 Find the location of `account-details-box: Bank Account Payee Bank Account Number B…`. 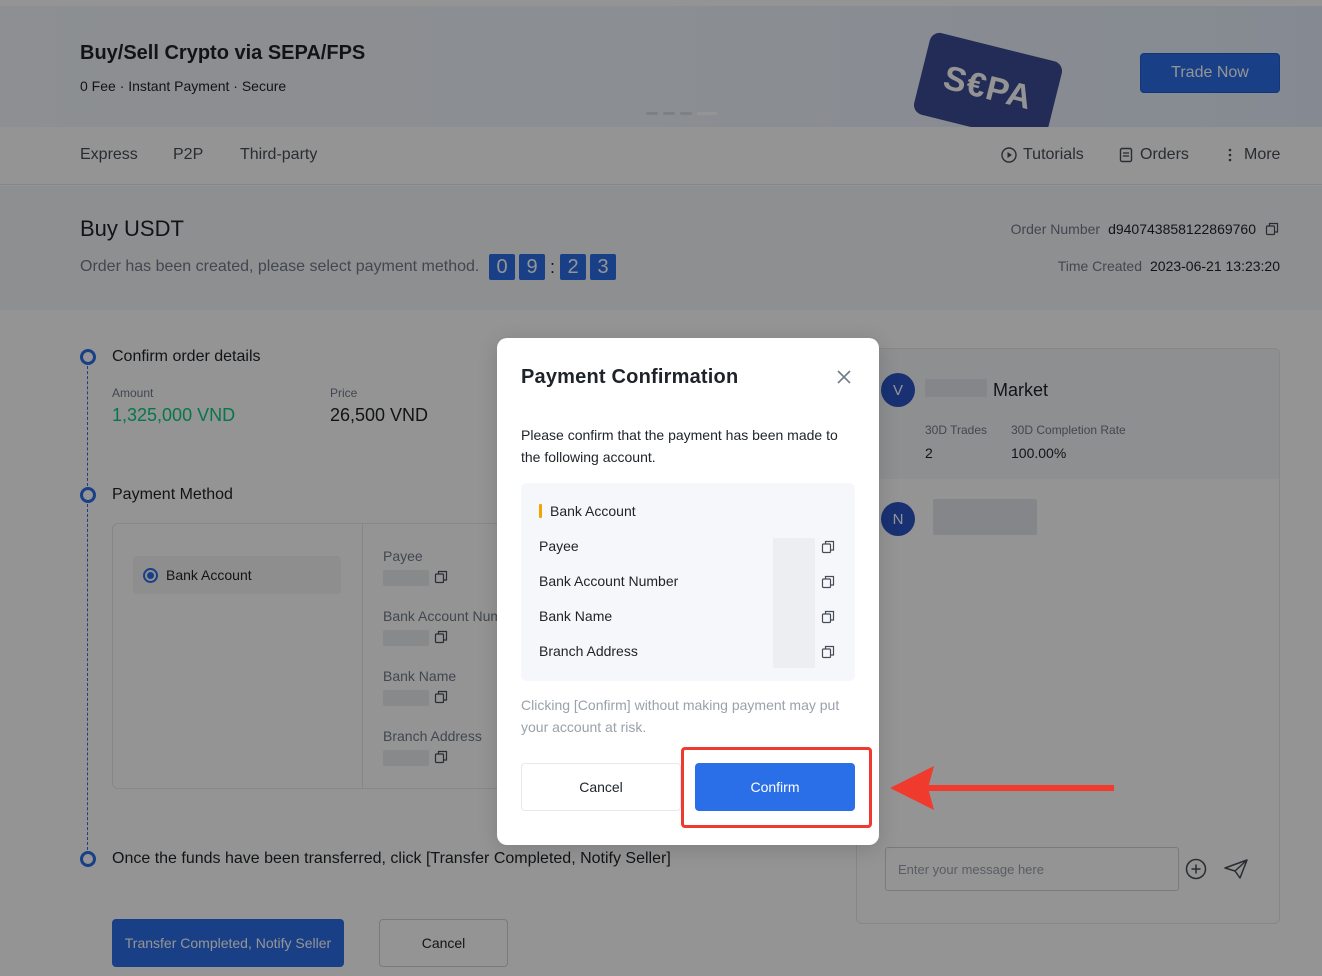

account-details-box: Bank Account Payee Bank Account Number B… is located at coordinates (688, 582).